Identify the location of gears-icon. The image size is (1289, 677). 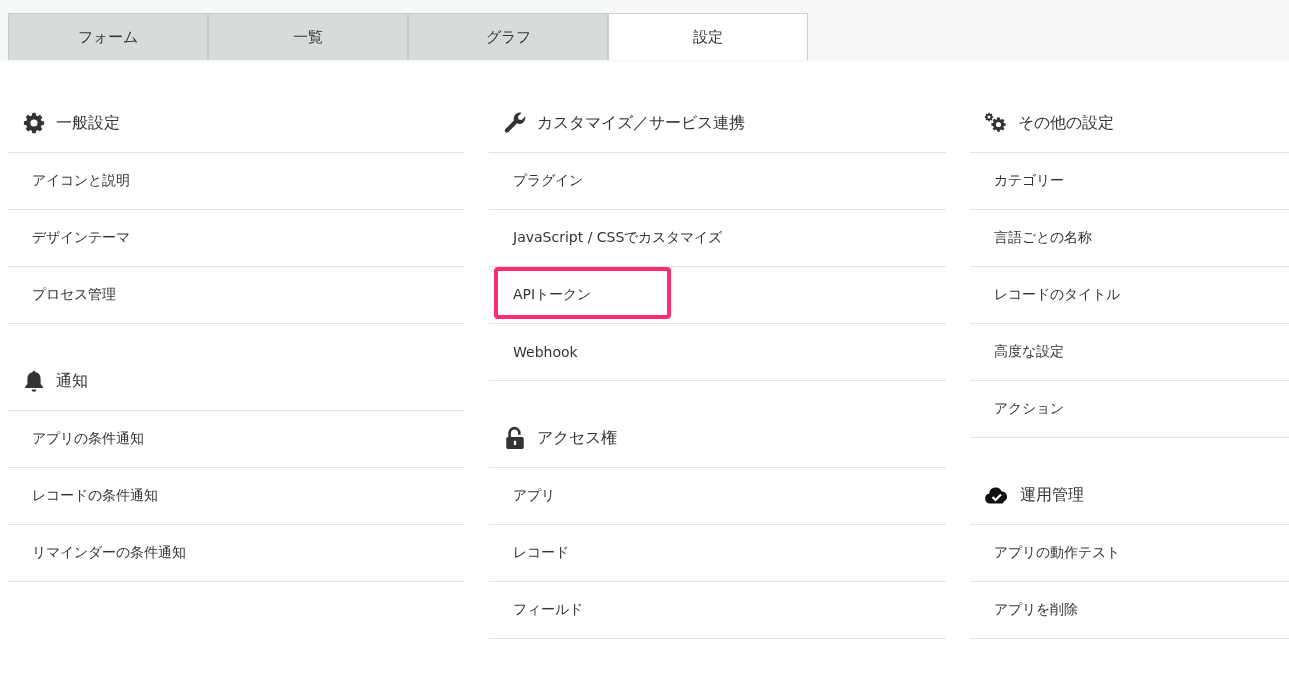
(996, 123).